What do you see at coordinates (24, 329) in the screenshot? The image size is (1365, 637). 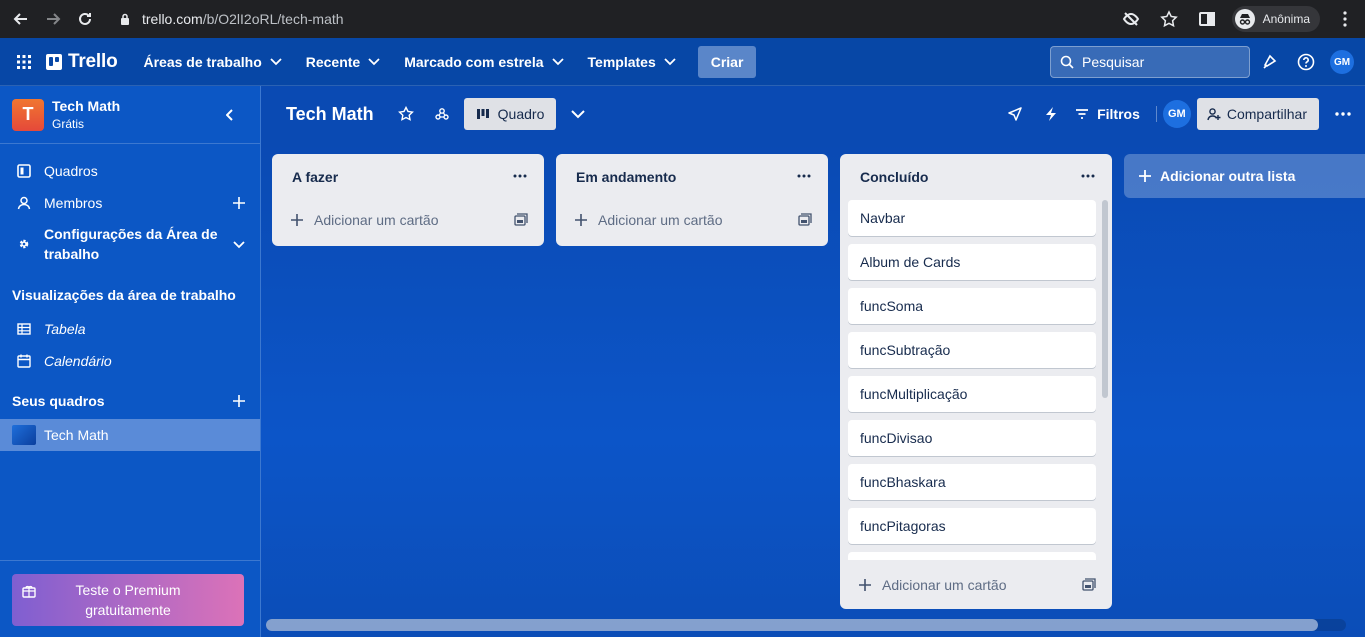 I see `table-icon` at bounding box center [24, 329].